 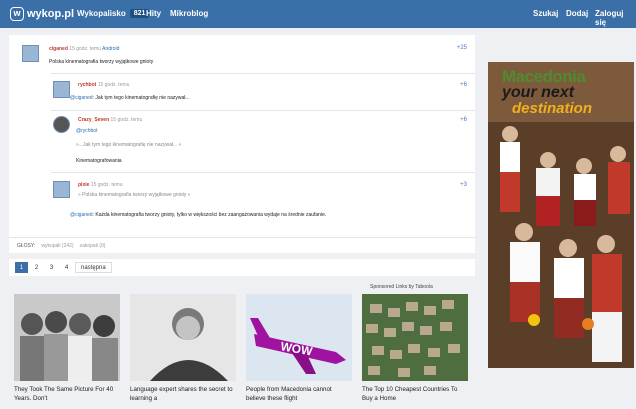 I want to click on airplane-image: WOW, so click(x=299, y=337).